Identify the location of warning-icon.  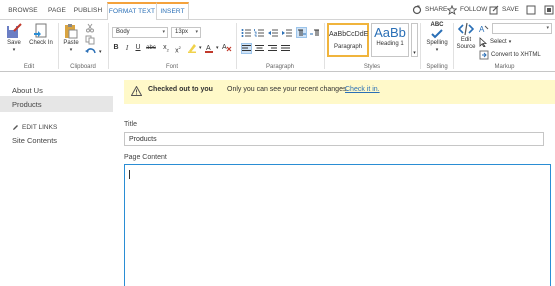
(136, 91).